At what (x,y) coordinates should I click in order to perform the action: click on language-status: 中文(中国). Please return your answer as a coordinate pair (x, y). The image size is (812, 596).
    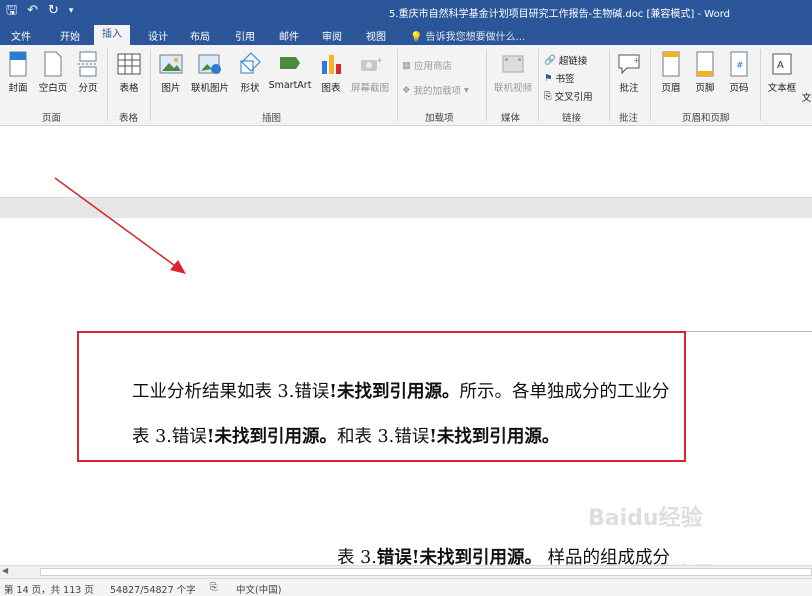
    Looking at the image, I should click on (258, 589).